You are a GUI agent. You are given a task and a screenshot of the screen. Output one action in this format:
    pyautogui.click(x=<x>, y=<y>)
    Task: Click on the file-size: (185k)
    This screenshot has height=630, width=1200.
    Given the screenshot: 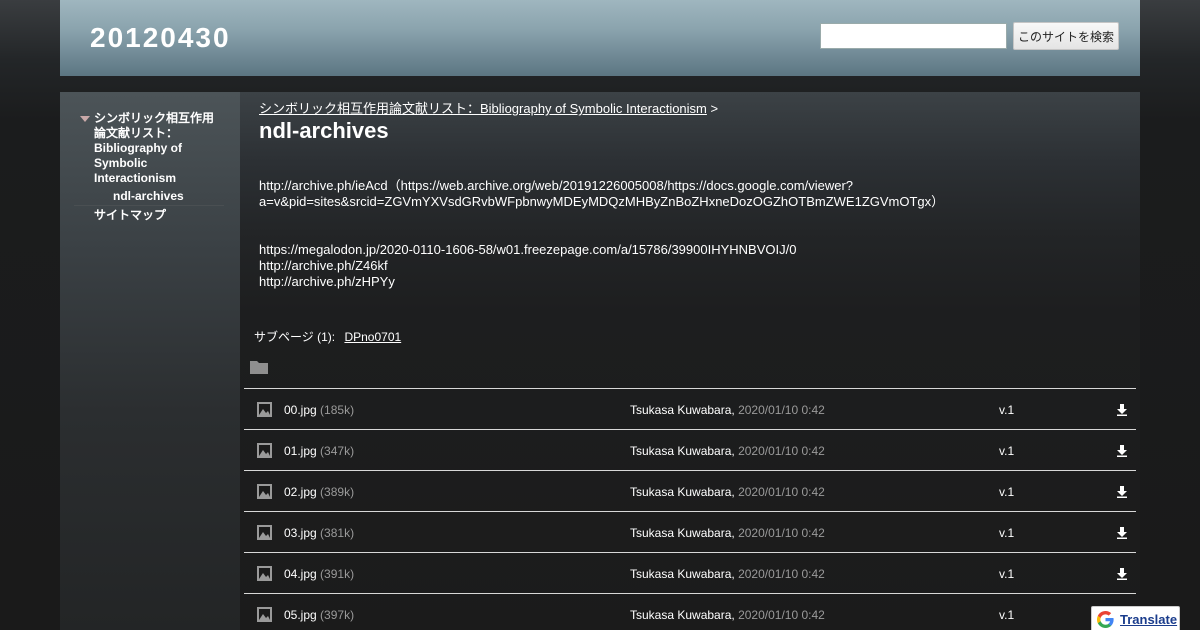 What is the action you would take?
    pyautogui.click(x=337, y=410)
    